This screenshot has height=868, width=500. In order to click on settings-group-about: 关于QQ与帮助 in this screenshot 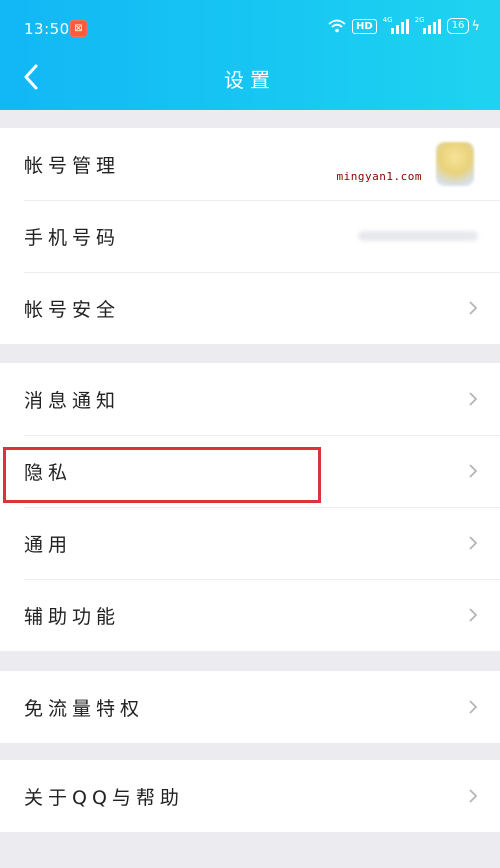, I will do `click(250, 796)`.